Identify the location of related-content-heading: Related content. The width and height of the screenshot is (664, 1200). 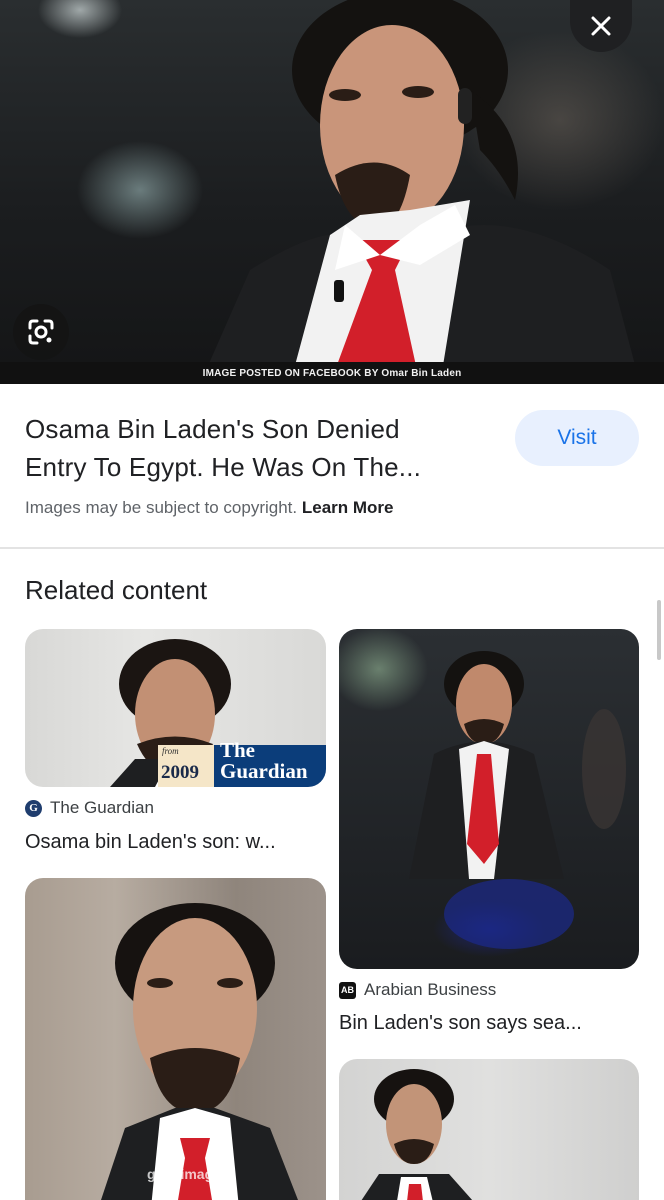
(116, 590).